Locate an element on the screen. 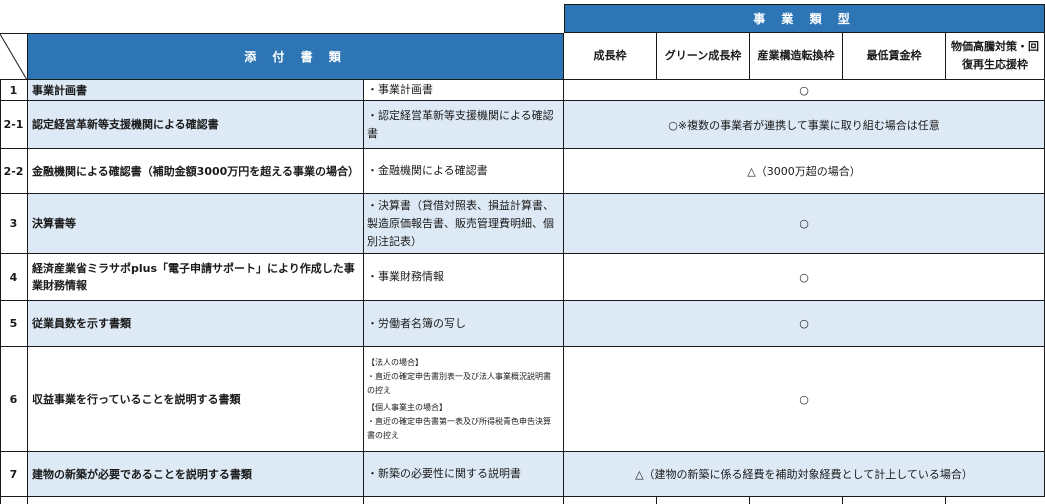 This screenshot has width=1045, height=504. row-number: 3 is located at coordinates (14, 224).